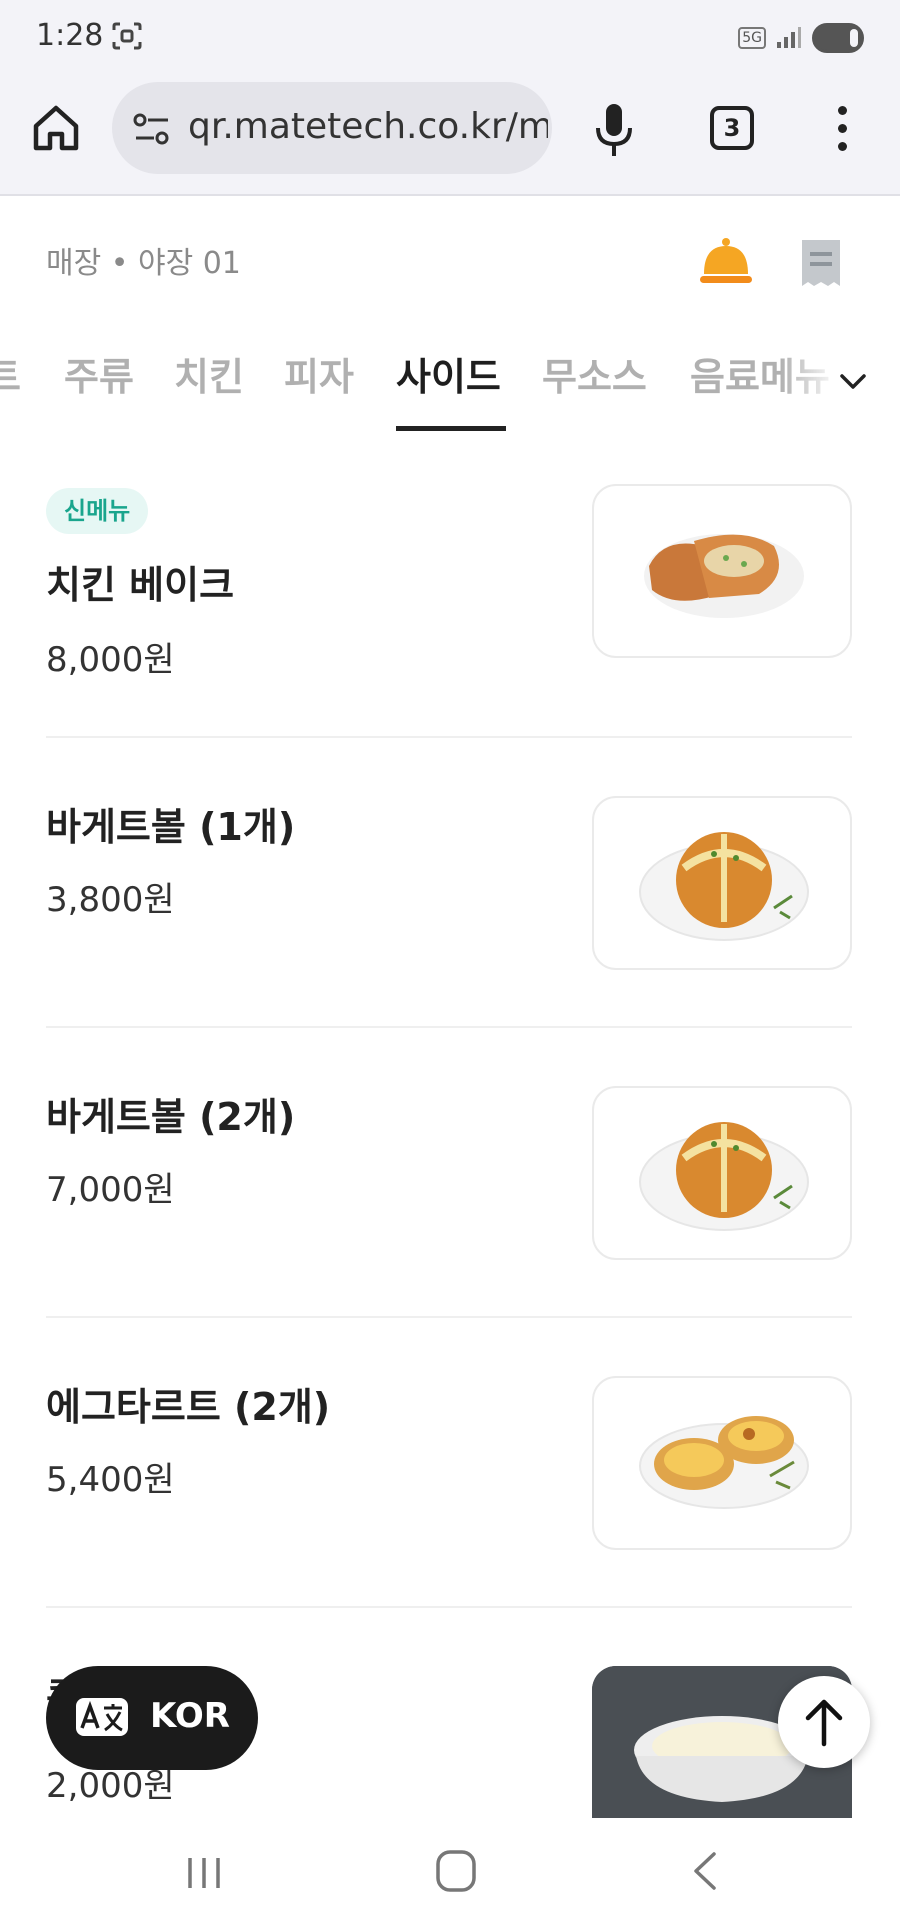  What do you see at coordinates (319, 373) in the screenshot?
I see `tab-category-pizza: 피자` at bounding box center [319, 373].